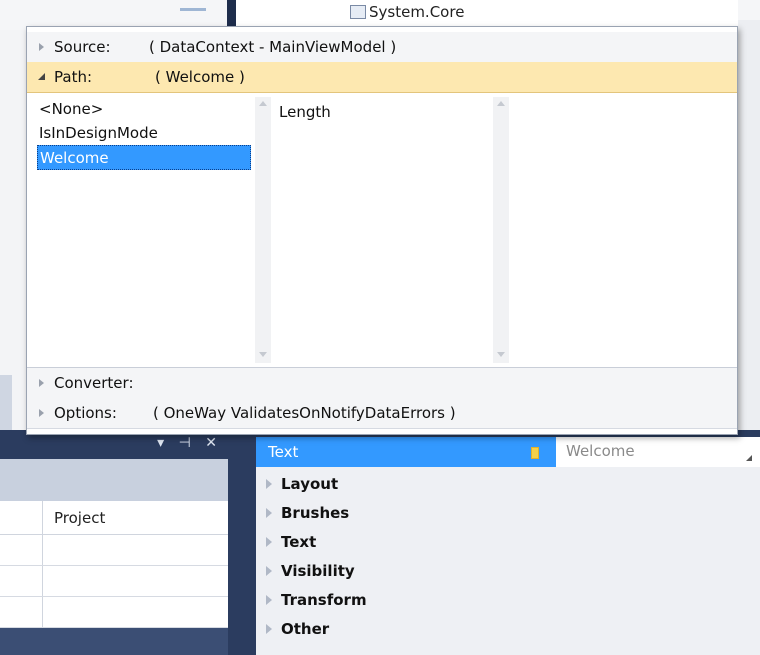 The height and width of the screenshot is (655, 760). Describe the element at coordinates (382, 77) in the screenshot. I see `path-section: Path: ( Welcome )` at that location.